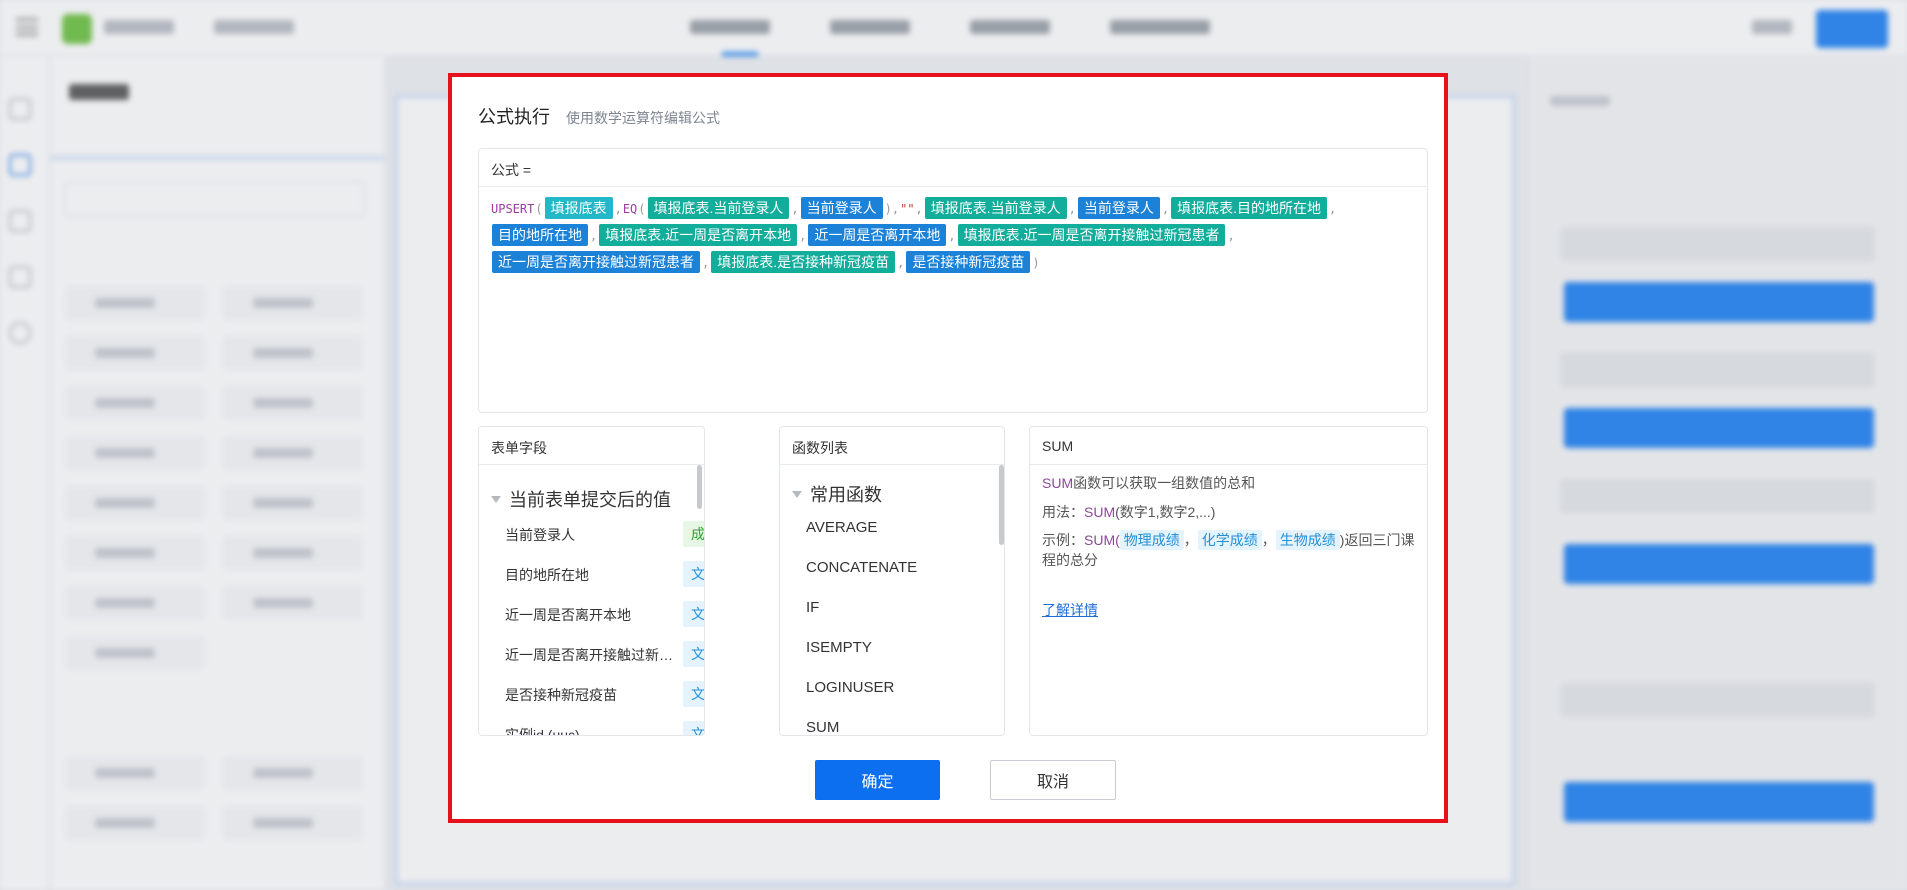 Image resolution: width=1907 pixels, height=890 pixels. Describe the element at coordinates (596, 262) in the screenshot. I see `formula-token: 近一周是否离开接触过新冠患者` at that location.